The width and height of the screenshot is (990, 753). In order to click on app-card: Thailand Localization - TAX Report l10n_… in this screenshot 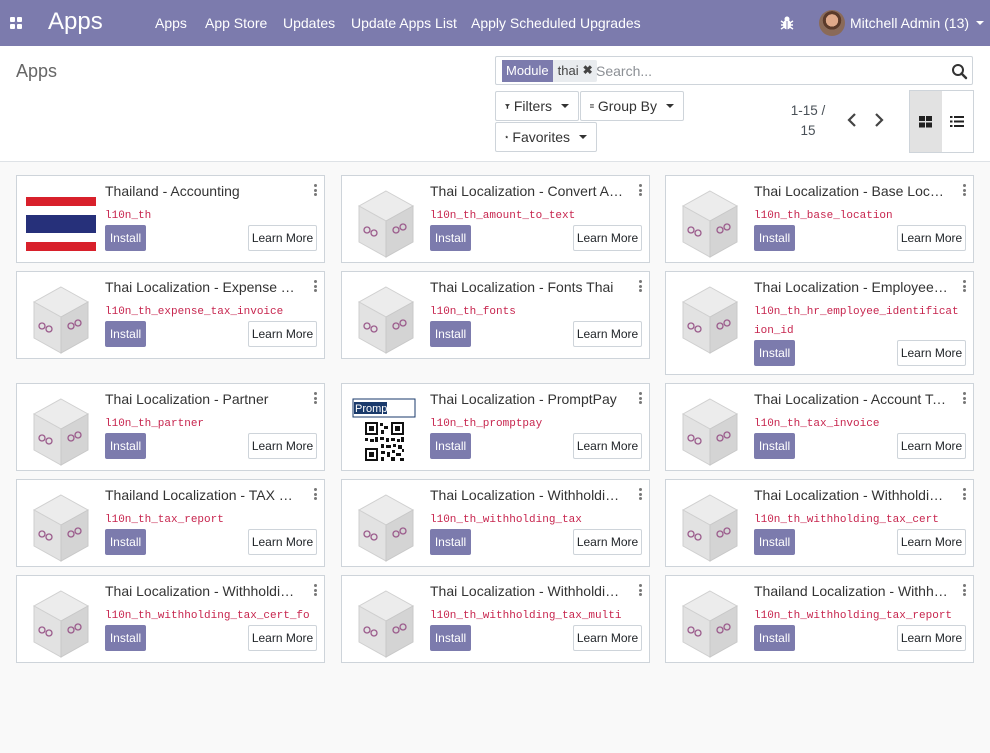, I will do `click(170, 523)`.